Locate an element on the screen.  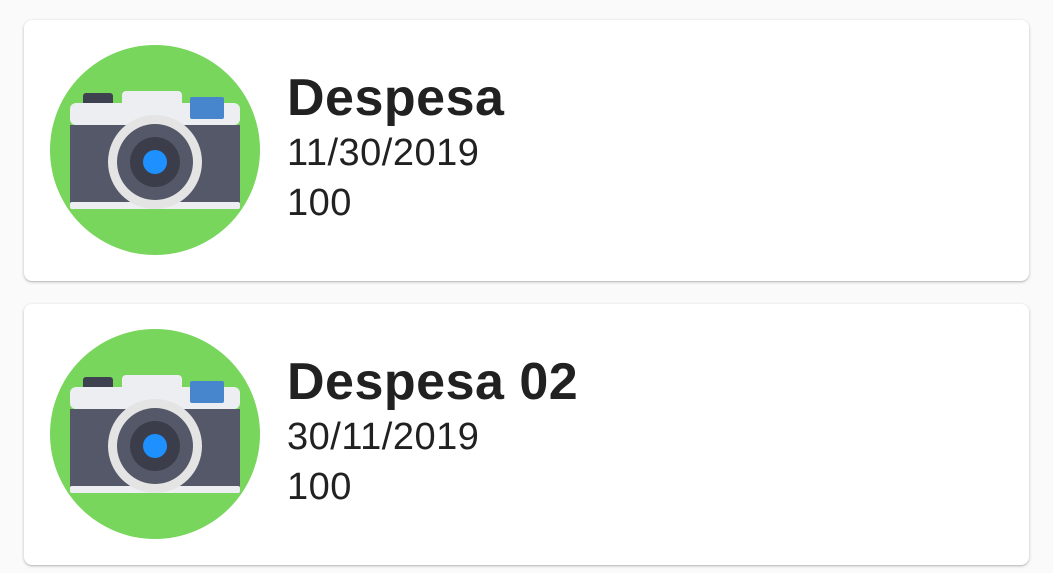
expense-details: Despesa 11/30/2019 100 is located at coordinates (395, 148).